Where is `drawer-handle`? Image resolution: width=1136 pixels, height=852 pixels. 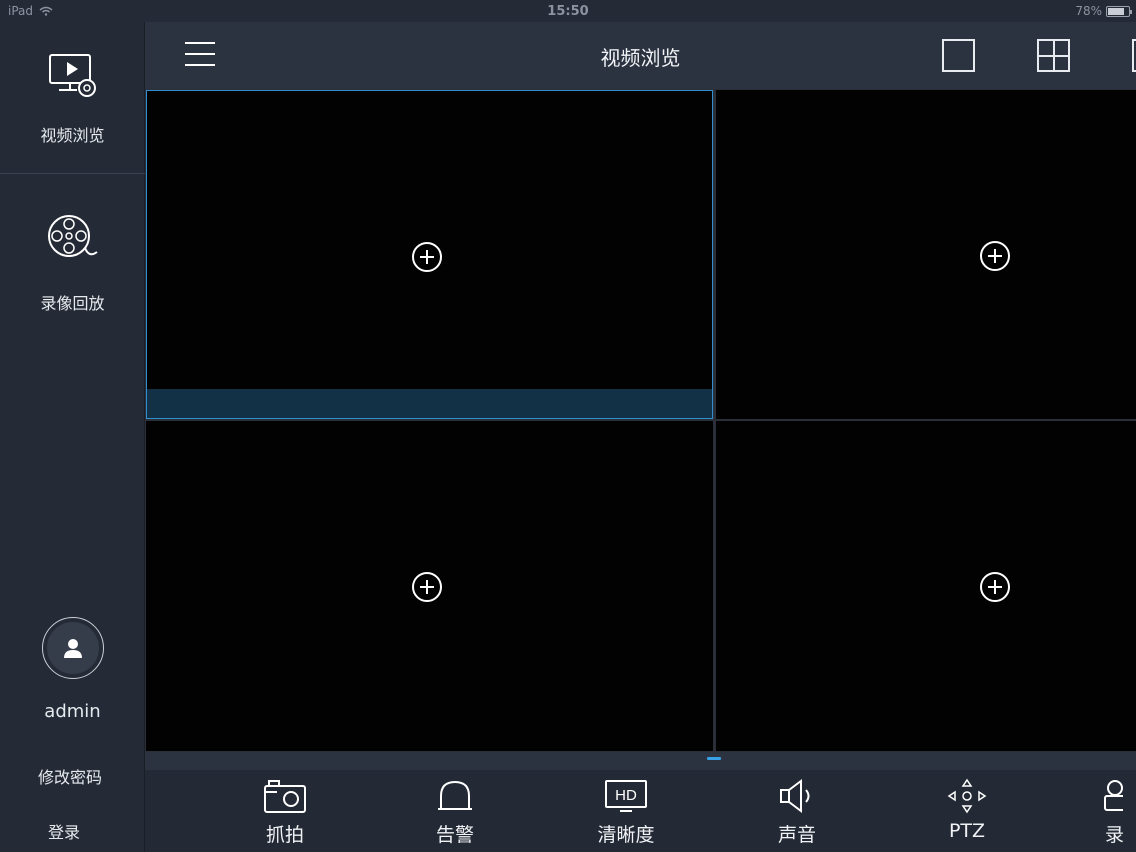 drawer-handle is located at coordinates (714, 758).